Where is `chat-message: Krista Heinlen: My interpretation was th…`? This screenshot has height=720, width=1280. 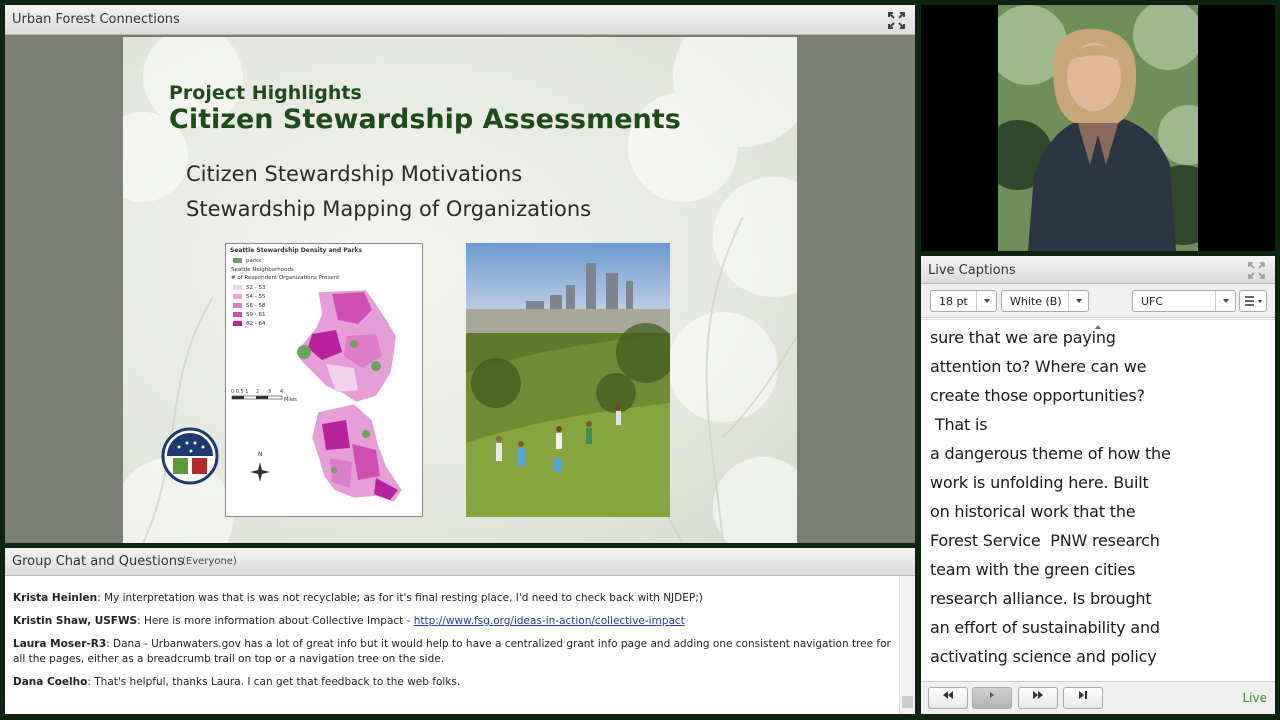
chat-message: Krista Heinlen: My interpretation was th… is located at coordinates (358, 598).